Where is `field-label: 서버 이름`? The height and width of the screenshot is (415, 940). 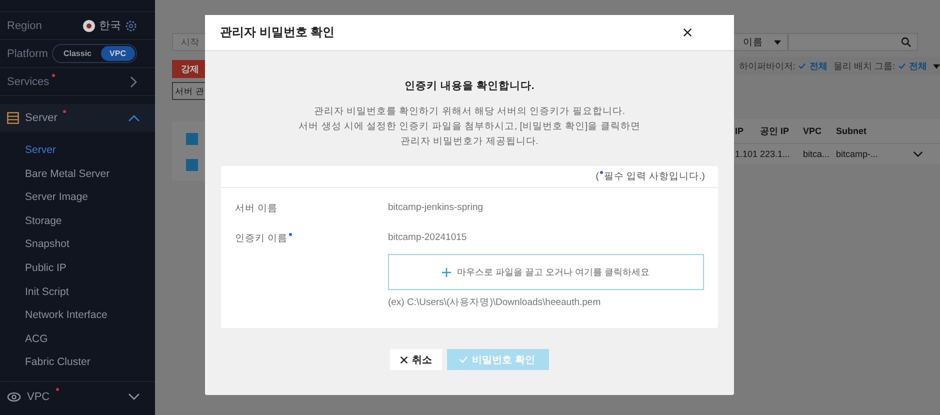 field-label: 서버 이름 is located at coordinates (256, 209).